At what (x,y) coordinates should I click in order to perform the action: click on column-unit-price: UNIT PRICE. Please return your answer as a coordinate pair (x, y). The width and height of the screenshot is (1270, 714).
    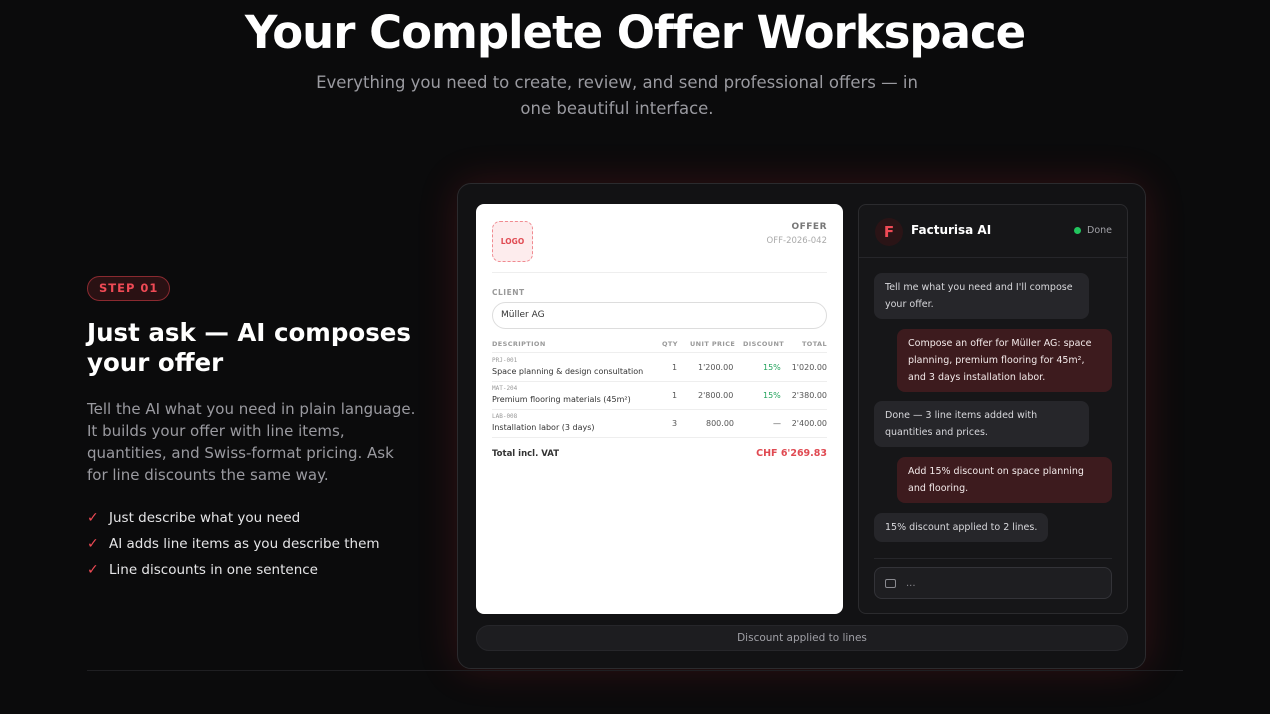
    Looking at the image, I should click on (713, 344).